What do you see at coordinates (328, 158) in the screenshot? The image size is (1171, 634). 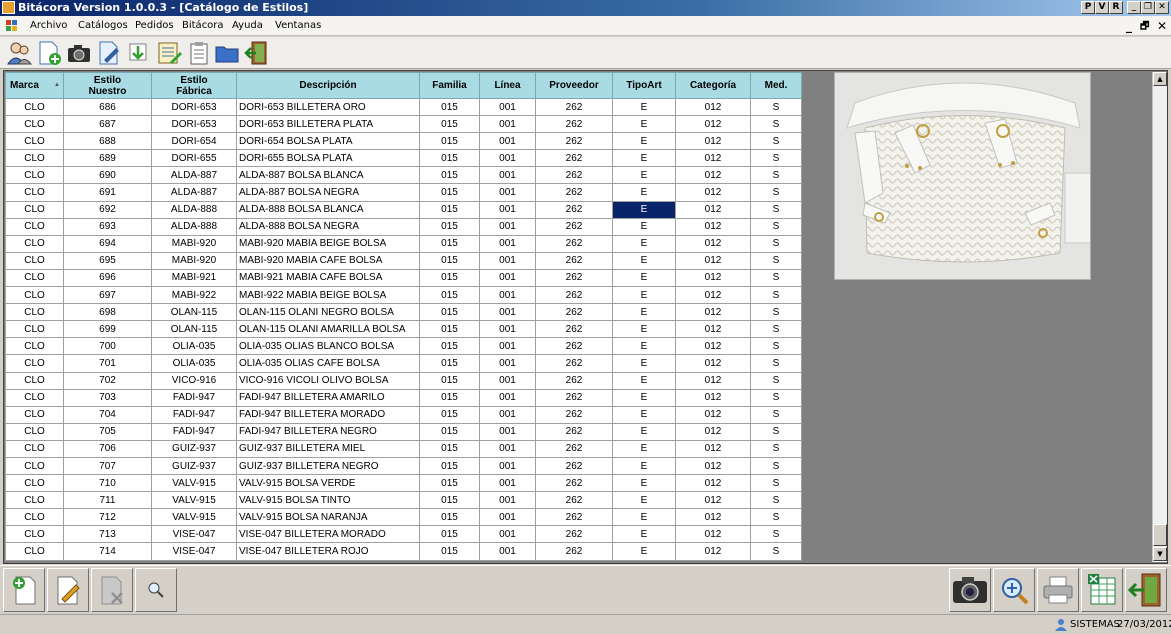 I see `table-cell: DORI-655 BOLSA PLATA` at bounding box center [328, 158].